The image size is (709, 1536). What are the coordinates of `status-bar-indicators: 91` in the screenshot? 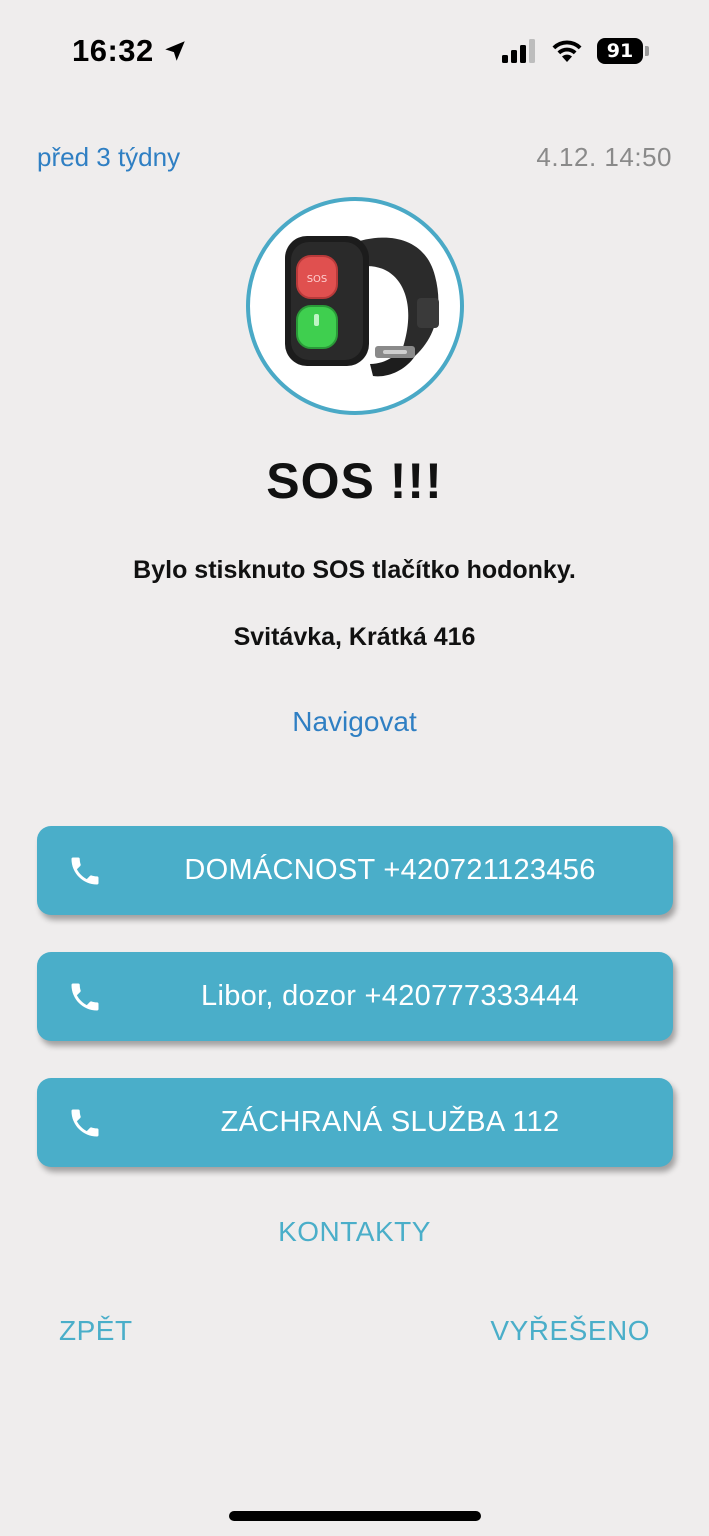 It's located at (575, 51).